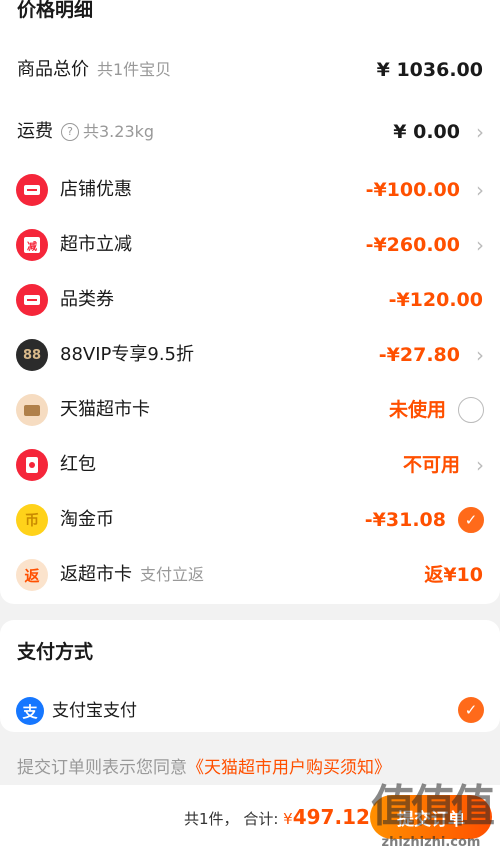 The height and width of the screenshot is (863, 500). Describe the element at coordinates (96, 244) in the screenshot. I see `discount-label: 超市立减` at that location.